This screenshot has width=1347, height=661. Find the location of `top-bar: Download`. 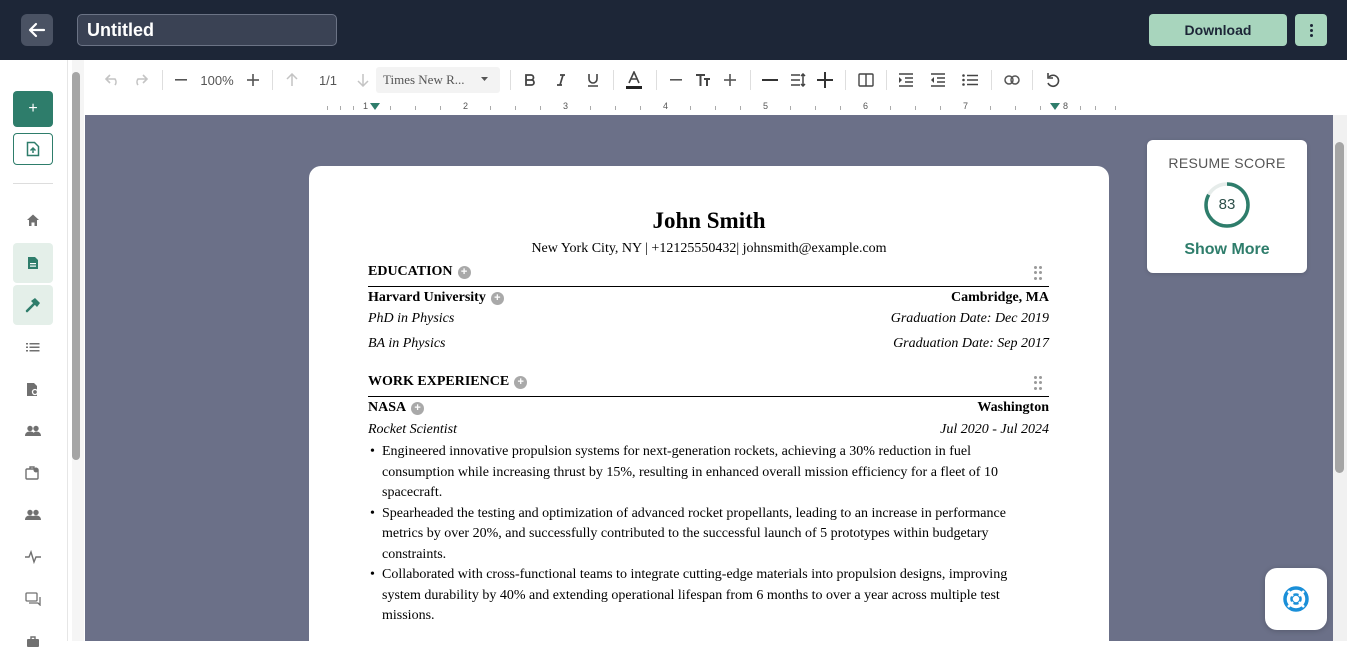

top-bar: Download is located at coordinates (673, 30).